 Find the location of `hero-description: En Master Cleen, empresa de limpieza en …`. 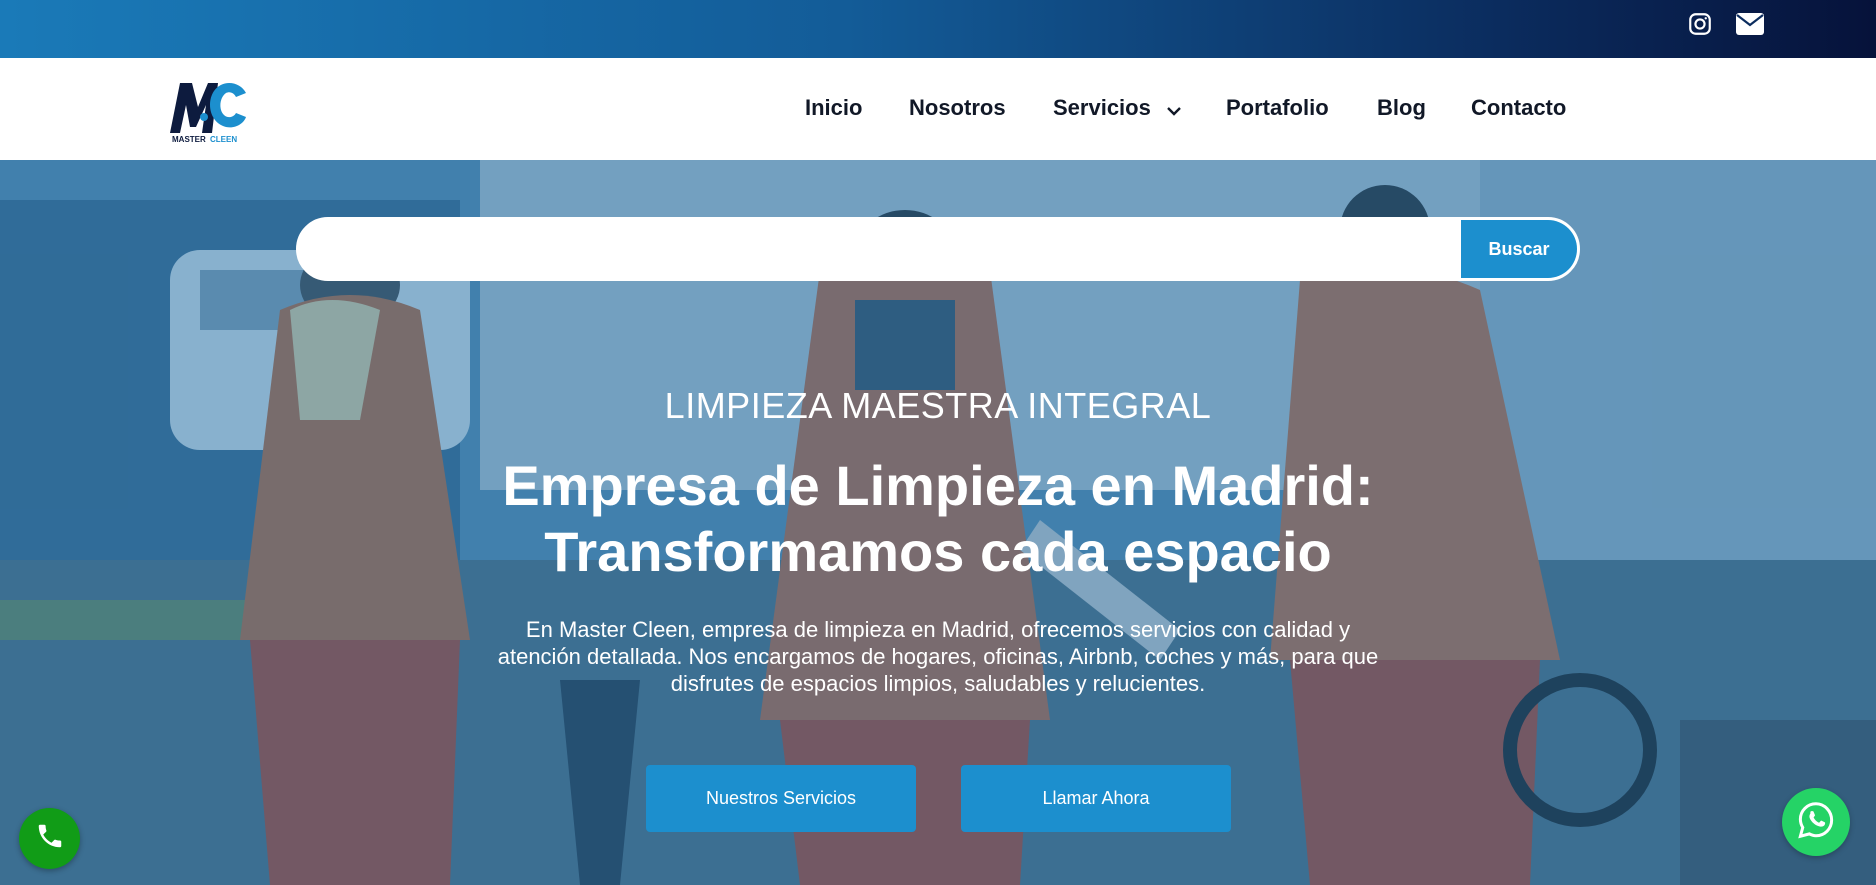

hero-description: En Master Cleen, empresa de limpieza en … is located at coordinates (938, 656).